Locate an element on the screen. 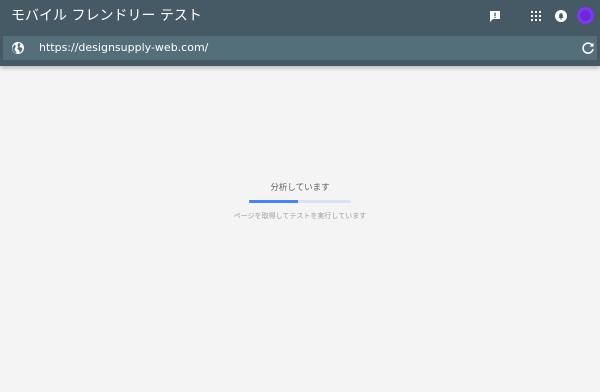 The height and width of the screenshot is (392, 600). progress-bar is located at coordinates (300, 201).